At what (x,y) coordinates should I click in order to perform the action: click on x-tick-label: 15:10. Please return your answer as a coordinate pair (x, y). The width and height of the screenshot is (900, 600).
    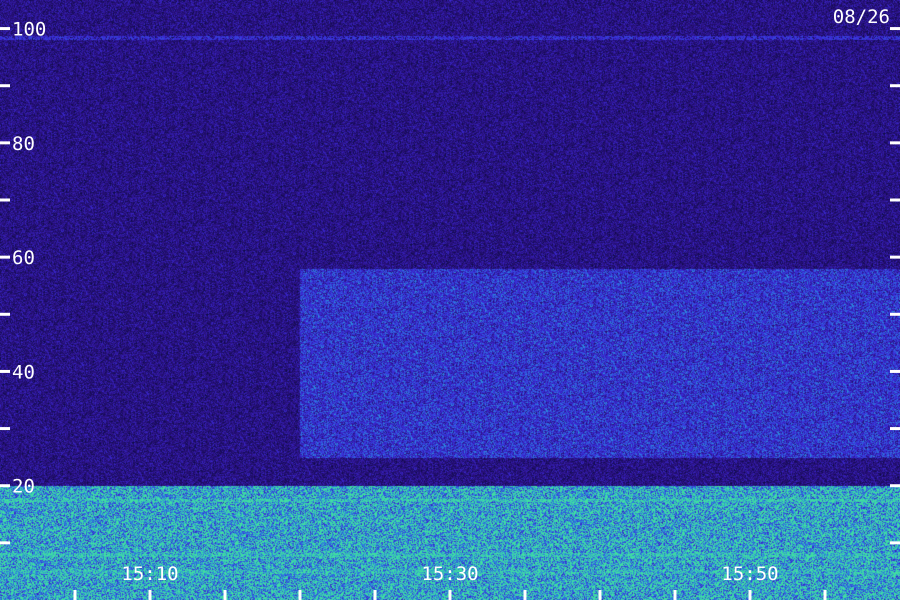
    Looking at the image, I should click on (149, 574).